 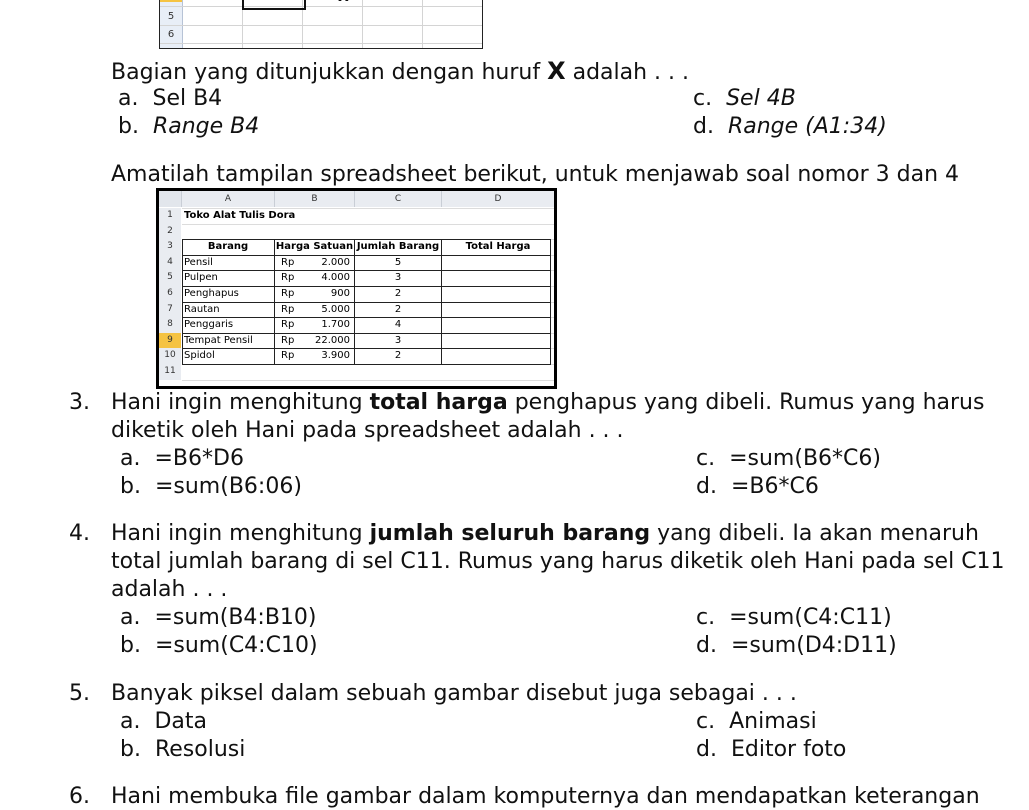 I want to click on cropped-spreadsheet-image: 4 5 6 X, so click(x=321, y=24).